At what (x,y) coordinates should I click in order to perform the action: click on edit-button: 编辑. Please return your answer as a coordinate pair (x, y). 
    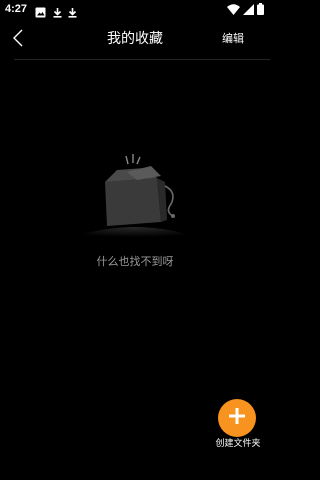
    Looking at the image, I should click on (233, 39).